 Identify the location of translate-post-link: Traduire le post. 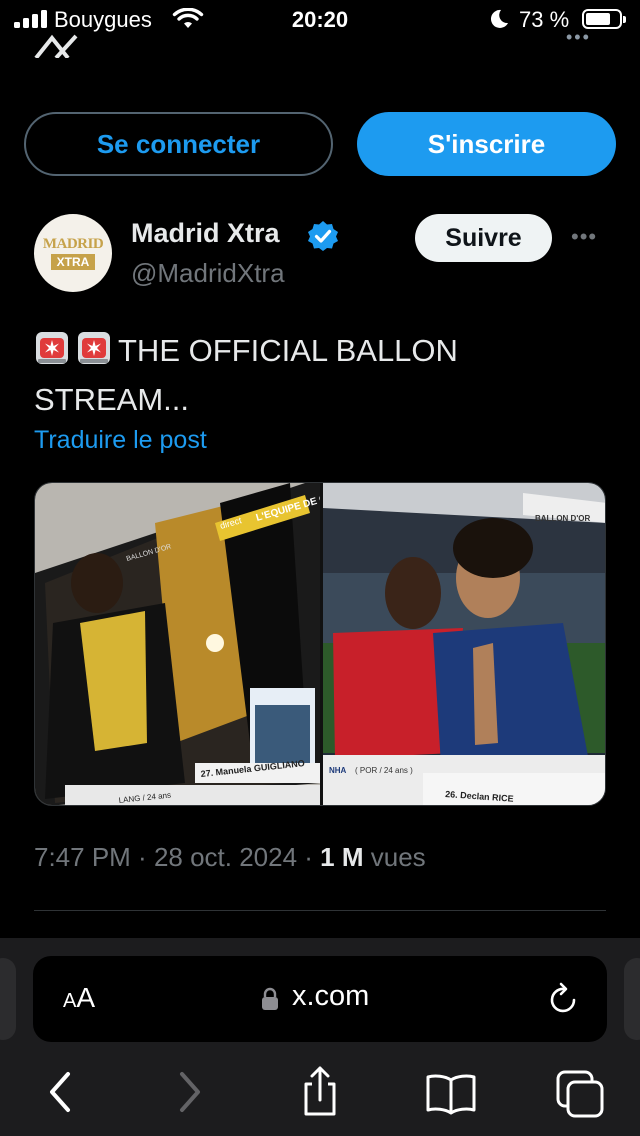
(120, 440).